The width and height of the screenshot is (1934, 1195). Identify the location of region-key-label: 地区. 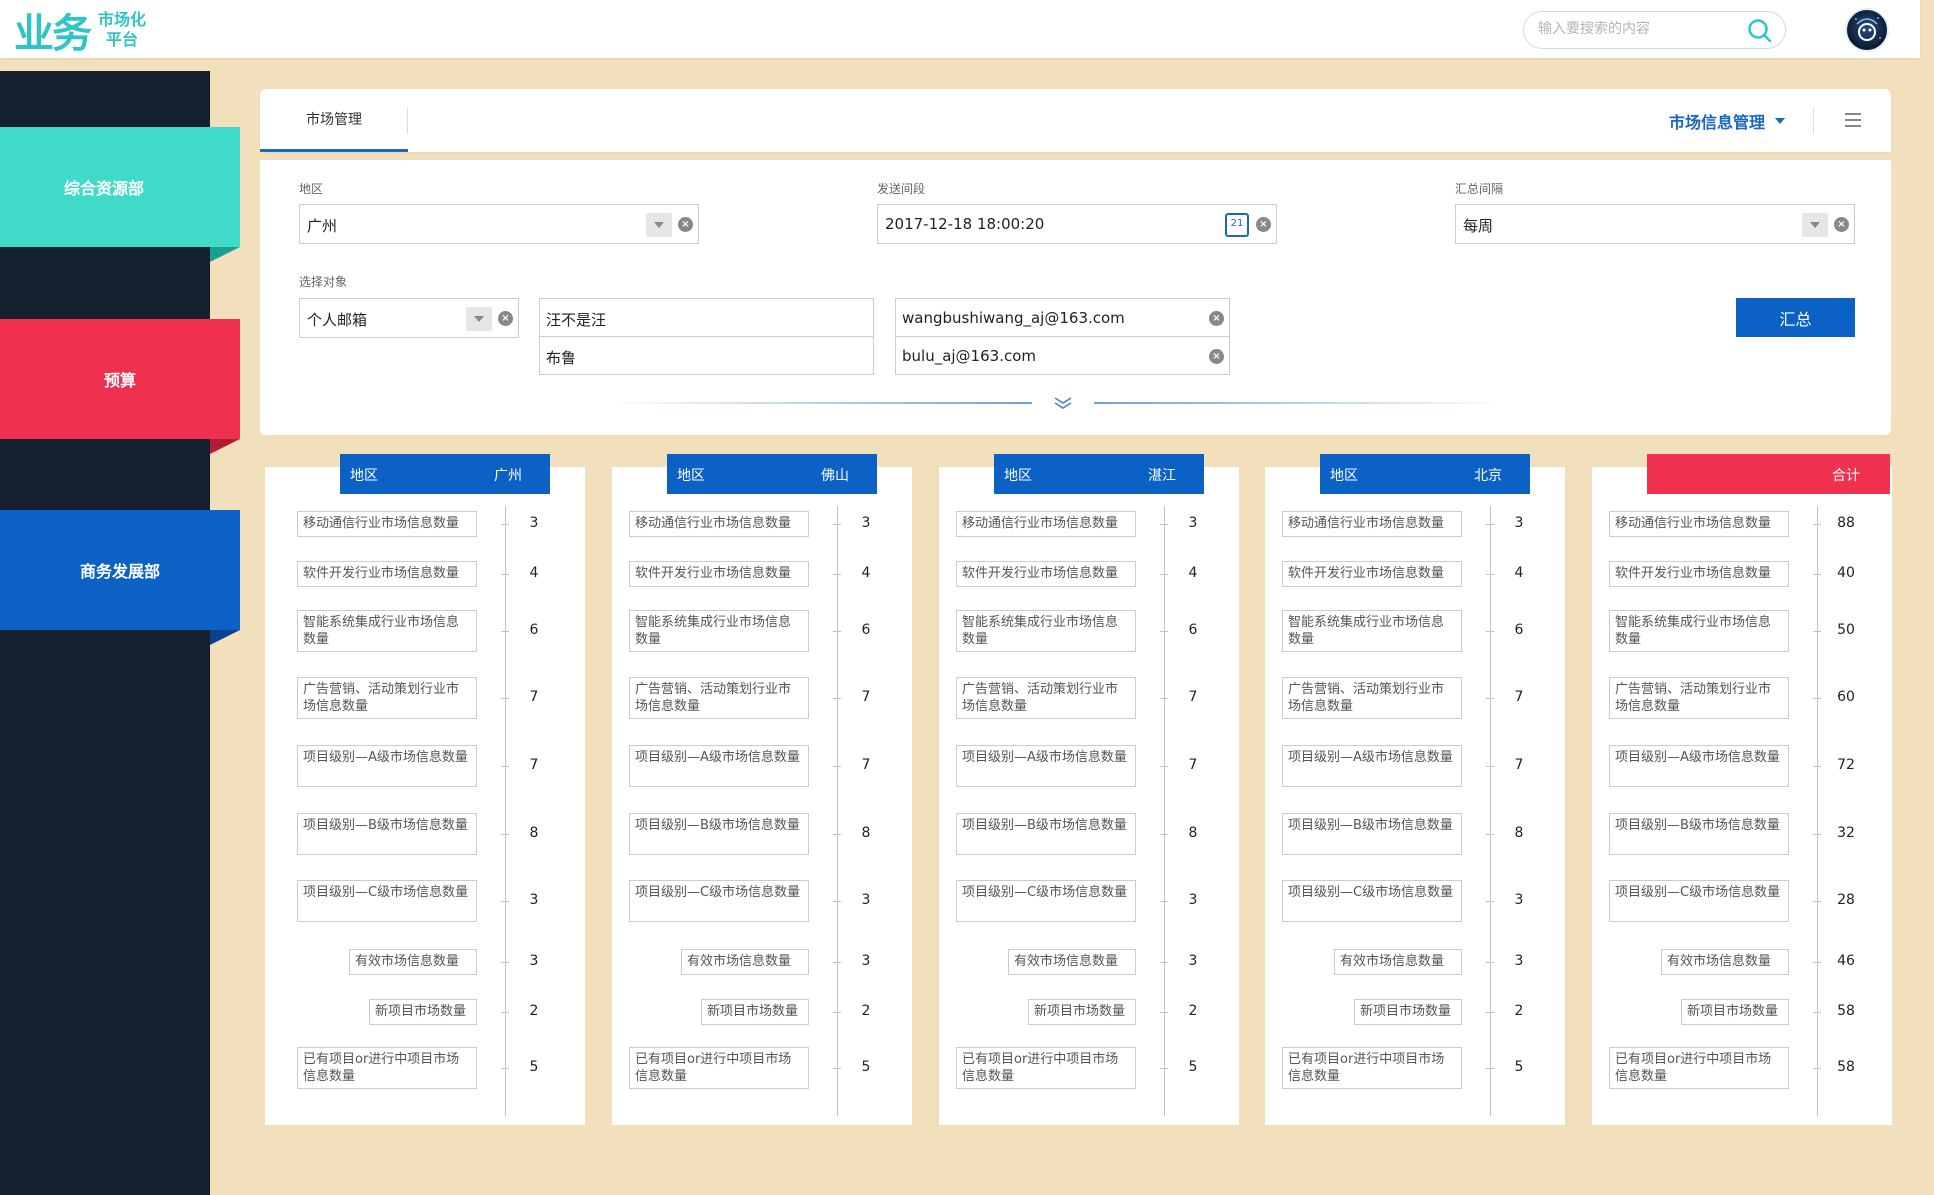
(691, 476).